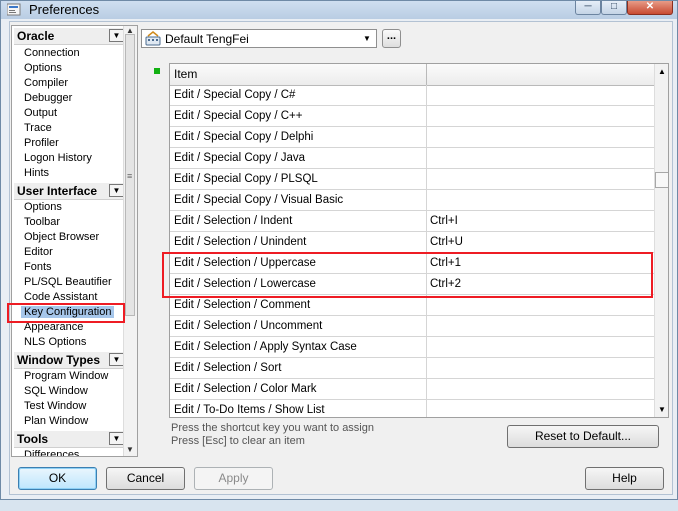  I want to click on nav-item-sql-window: SQL Window, so click(56, 391).